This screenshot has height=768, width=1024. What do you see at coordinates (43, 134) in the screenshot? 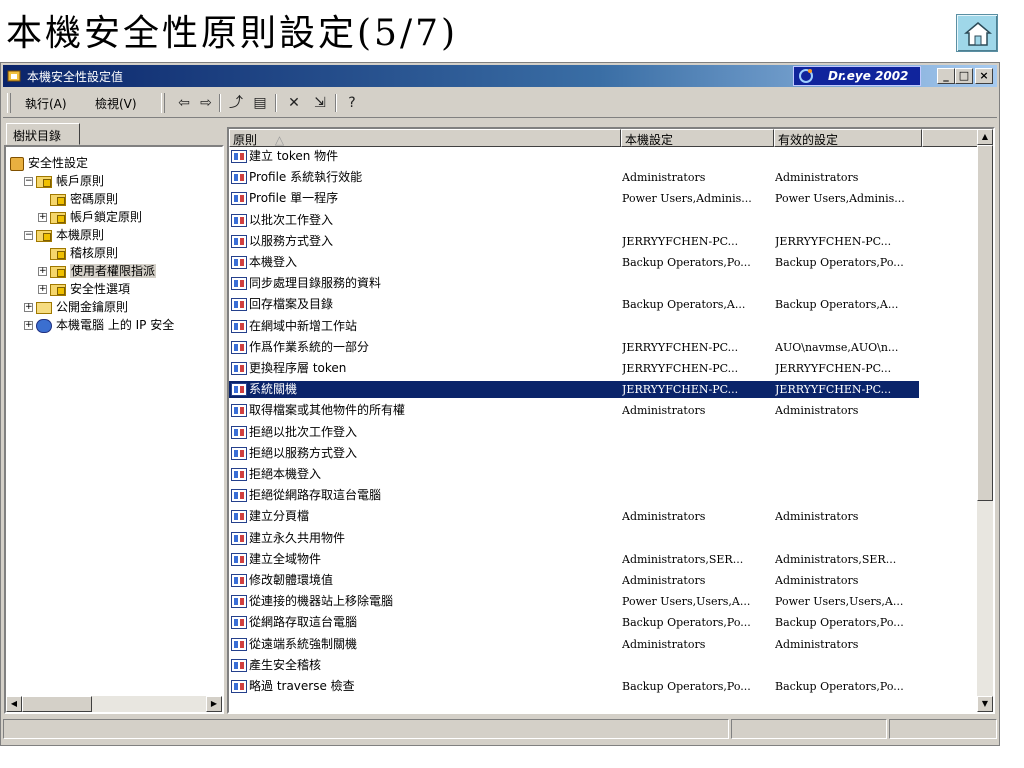
I see `tree-tab: 樹狀目錄` at bounding box center [43, 134].